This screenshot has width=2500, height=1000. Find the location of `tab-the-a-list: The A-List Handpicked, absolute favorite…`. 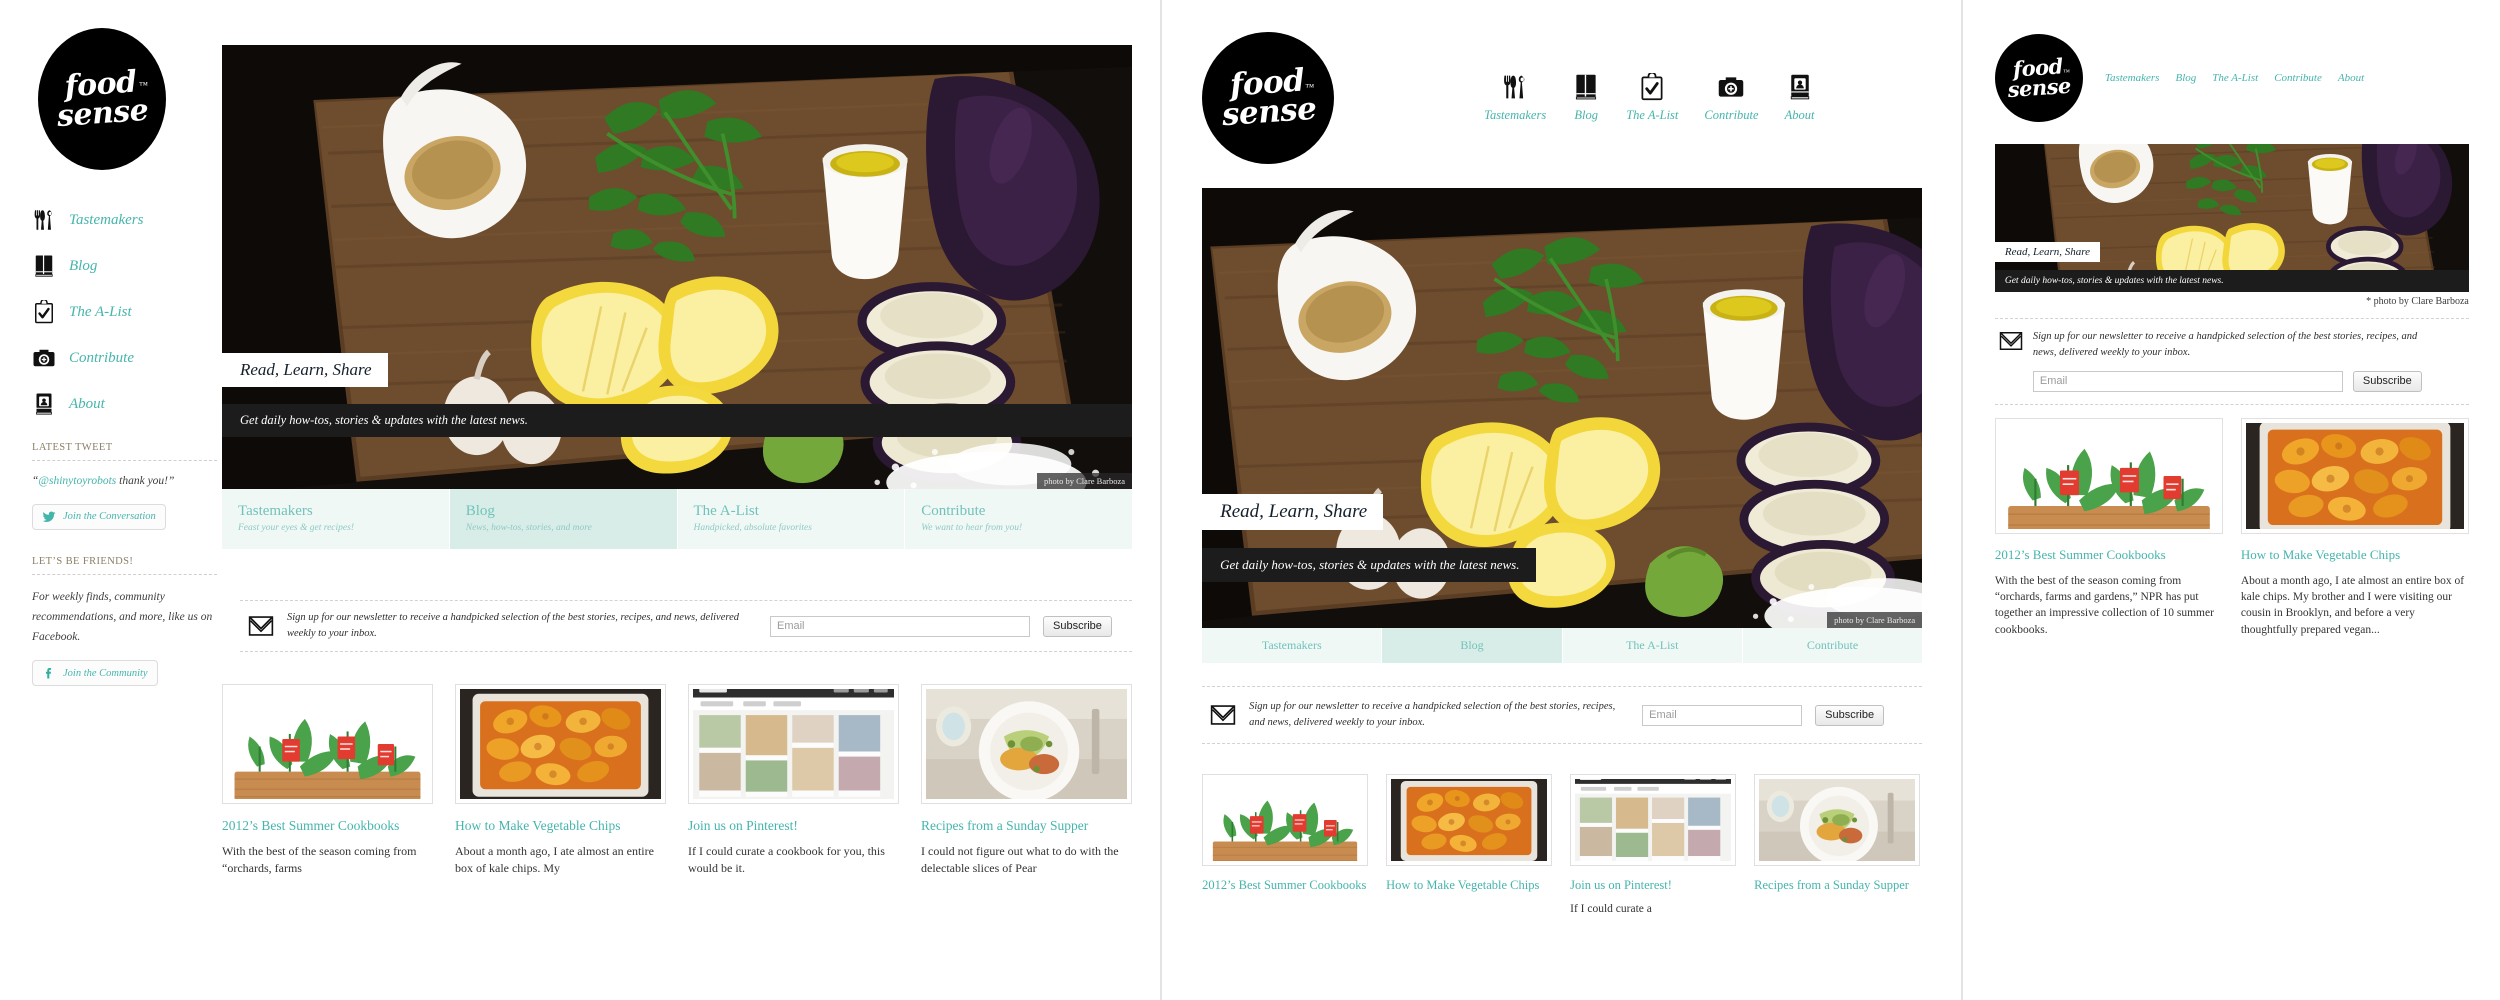

tab-the-a-list: The A-List Handpicked, absolute favorite… is located at coordinates (791, 519).